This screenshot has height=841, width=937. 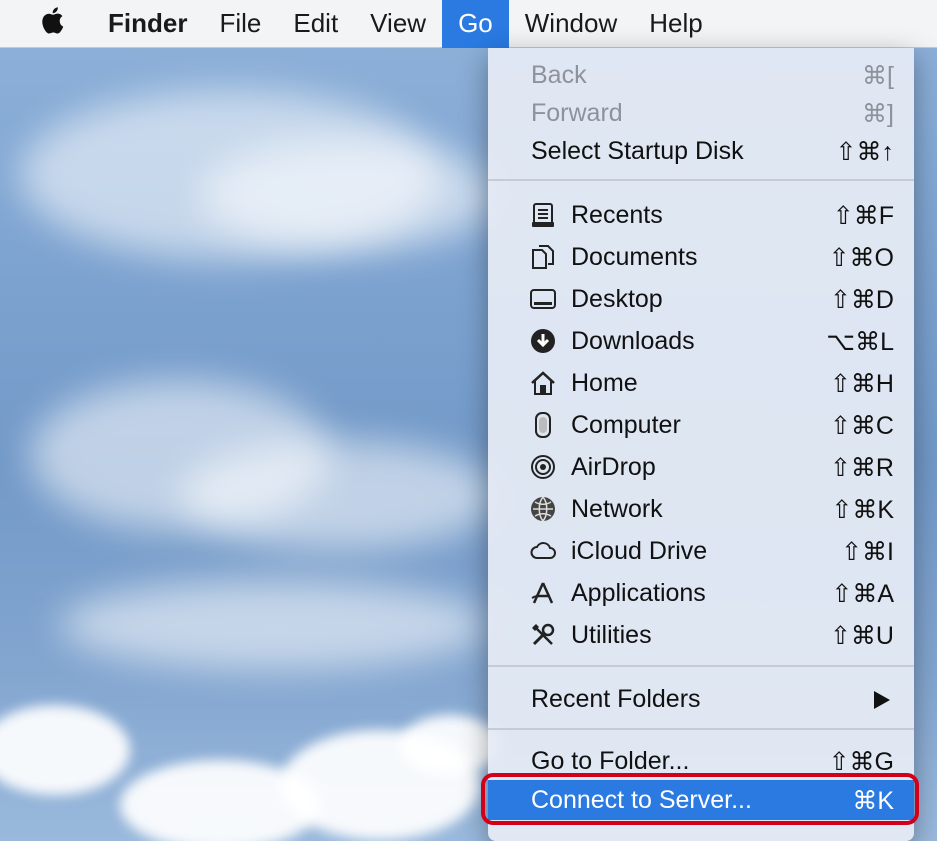 What do you see at coordinates (543, 215) in the screenshot?
I see `recents-icon` at bounding box center [543, 215].